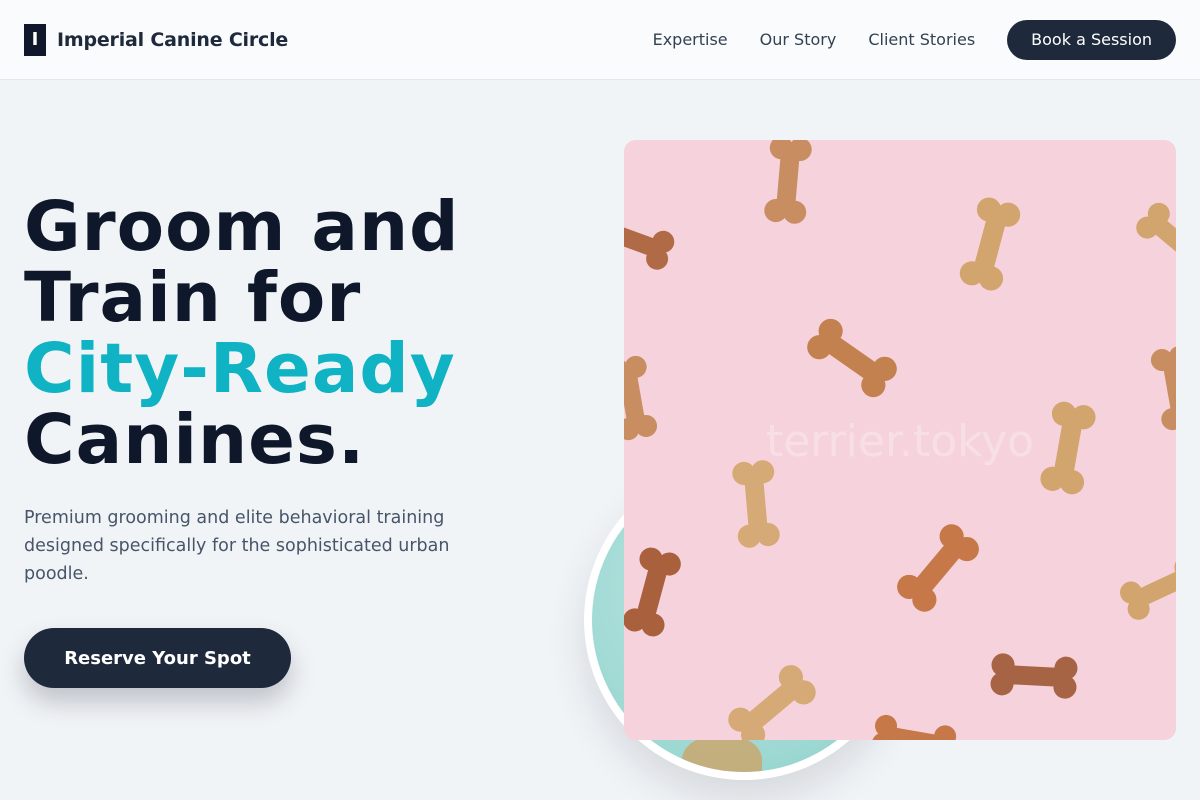 The width and height of the screenshot is (1200, 800). Describe the element at coordinates (240, 369) in the screenshot. I see `hero-title-accent: City-Ready` at that location.